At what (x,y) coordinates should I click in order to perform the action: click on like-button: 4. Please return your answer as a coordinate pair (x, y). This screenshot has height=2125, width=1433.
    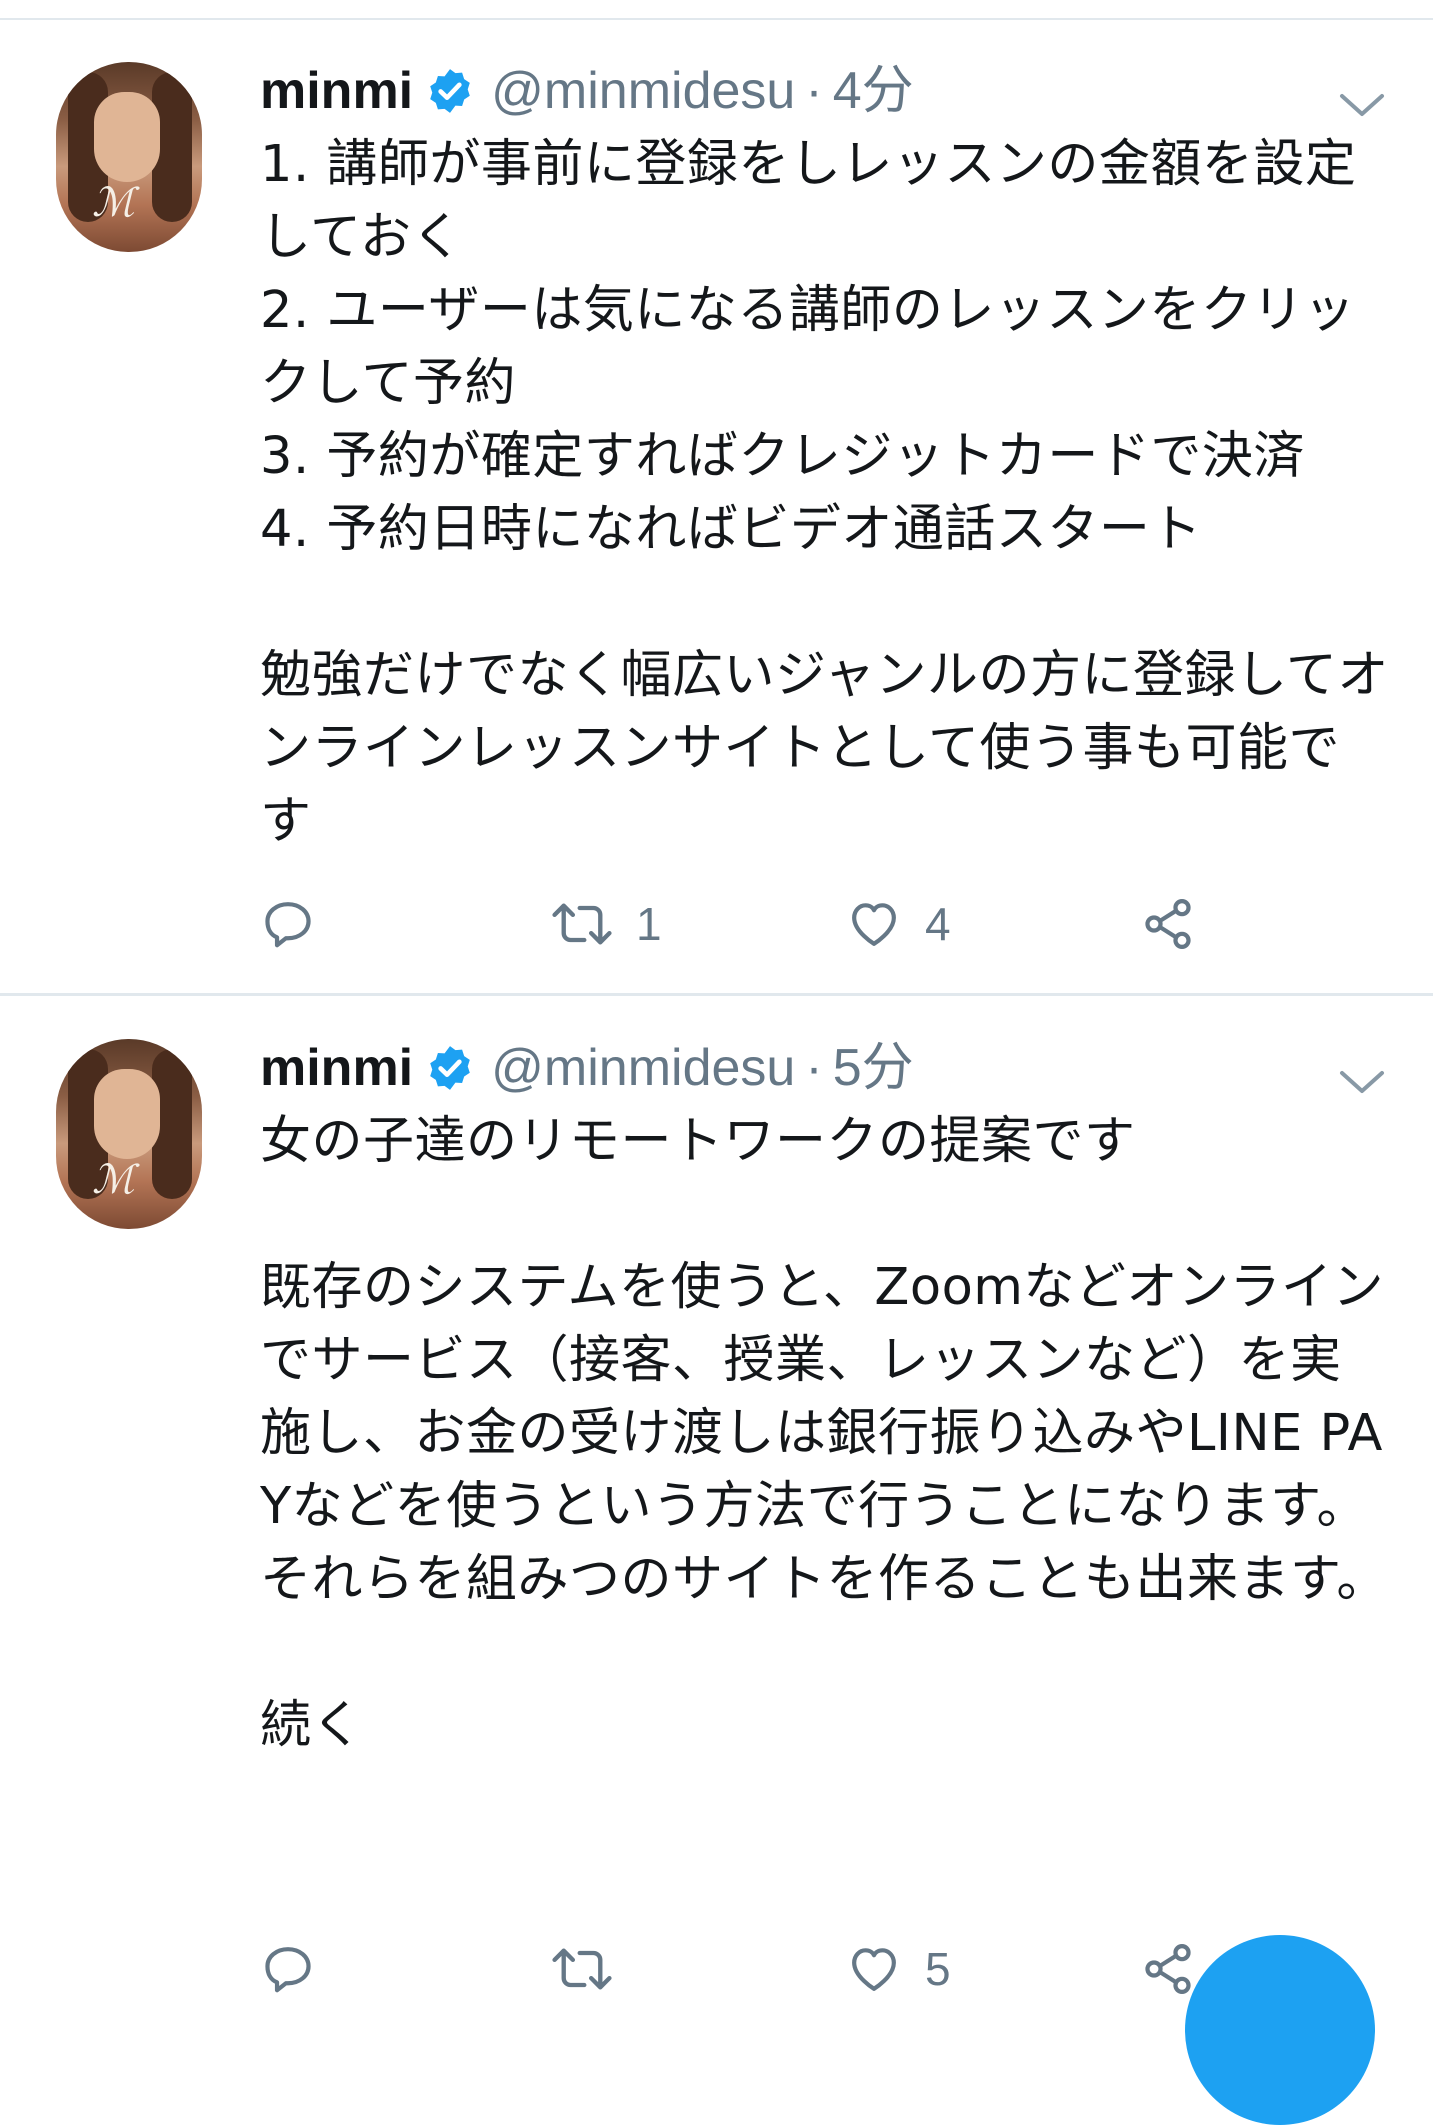
    Looking at the image, I should click on (898, 924).